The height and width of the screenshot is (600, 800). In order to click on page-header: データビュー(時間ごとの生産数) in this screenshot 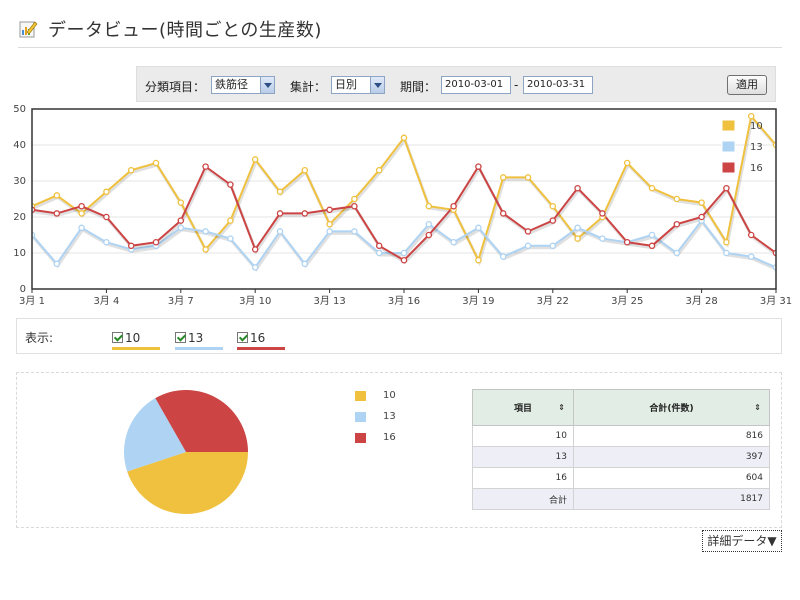, I will do `click(400, 29)`.